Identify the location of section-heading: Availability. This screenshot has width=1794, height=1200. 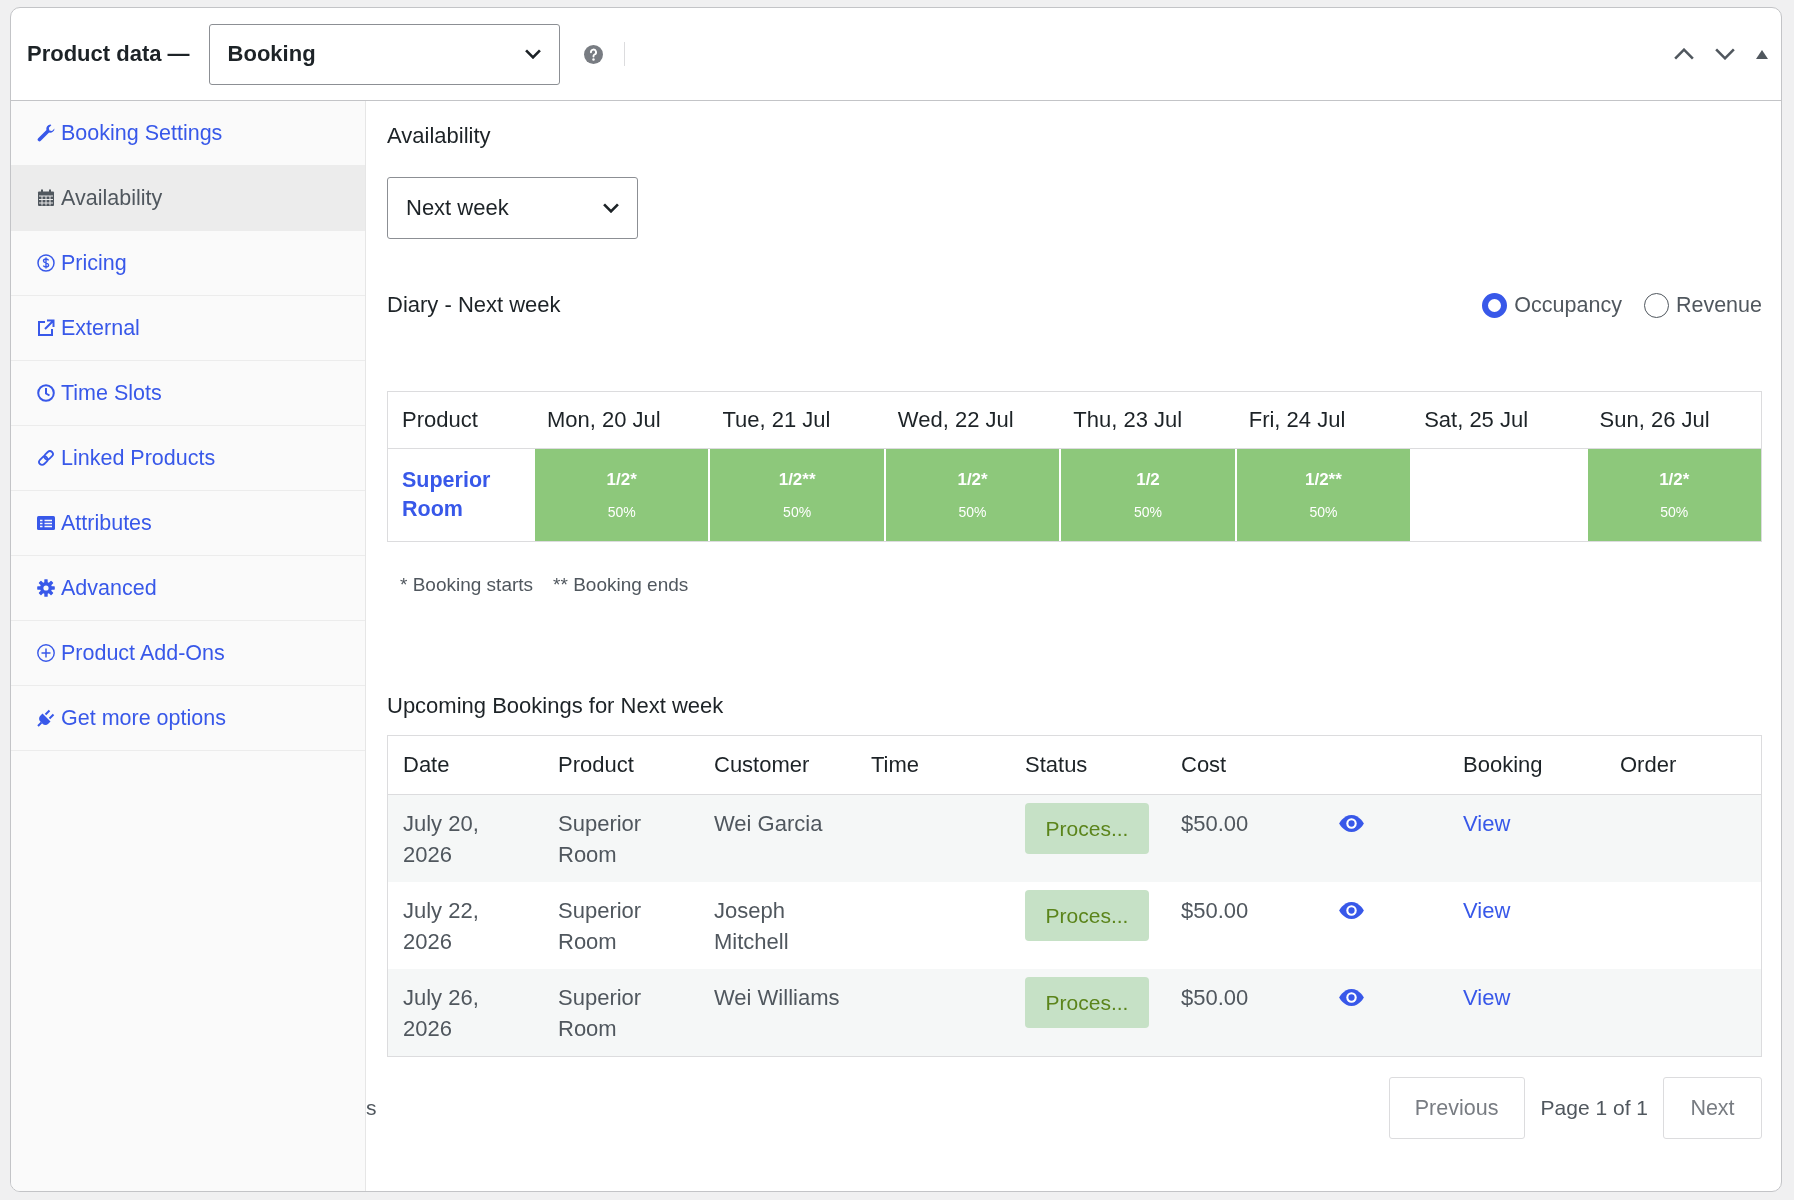
(439, 136).